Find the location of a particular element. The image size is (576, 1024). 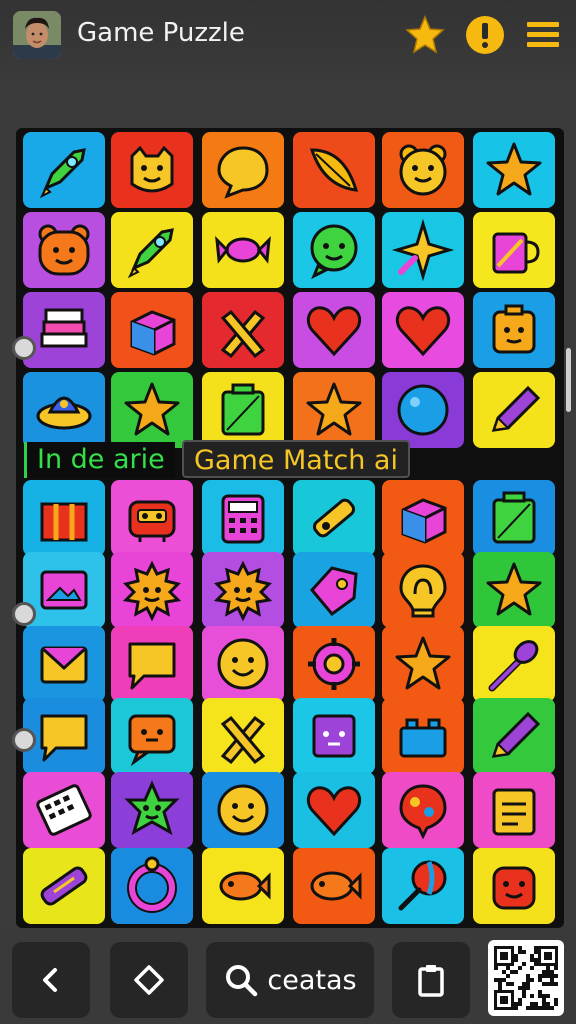

rocket-icon is located at coordinates (150, 253).